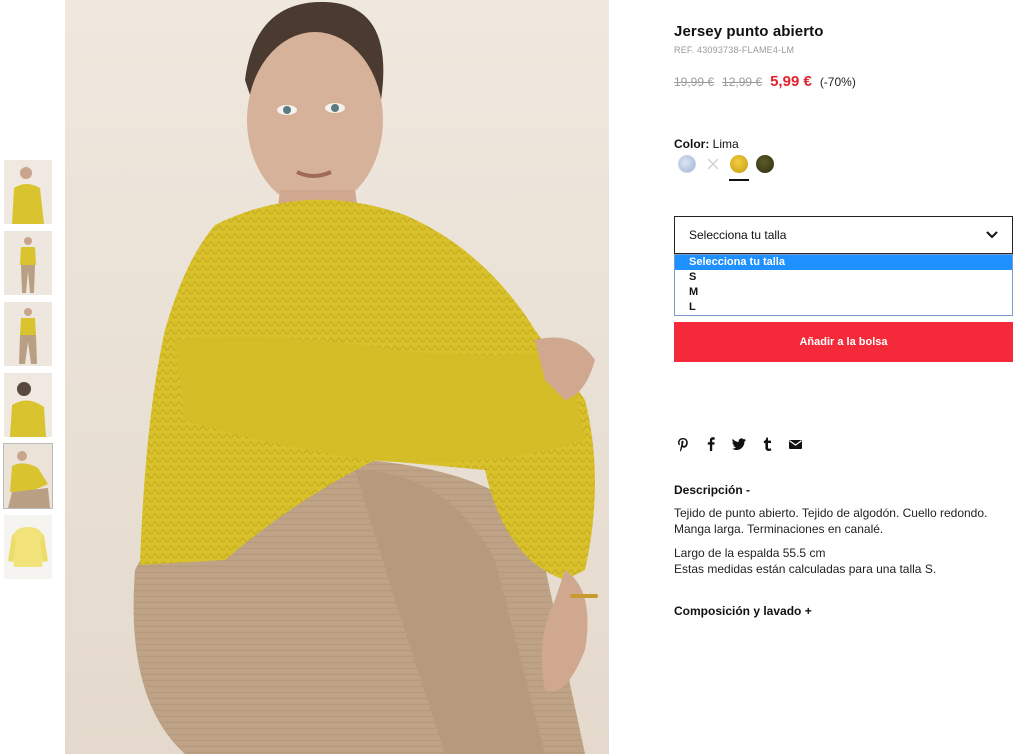  I want to click on add-to-bag-button: Añadir a la bolsa, so click(843, 342).